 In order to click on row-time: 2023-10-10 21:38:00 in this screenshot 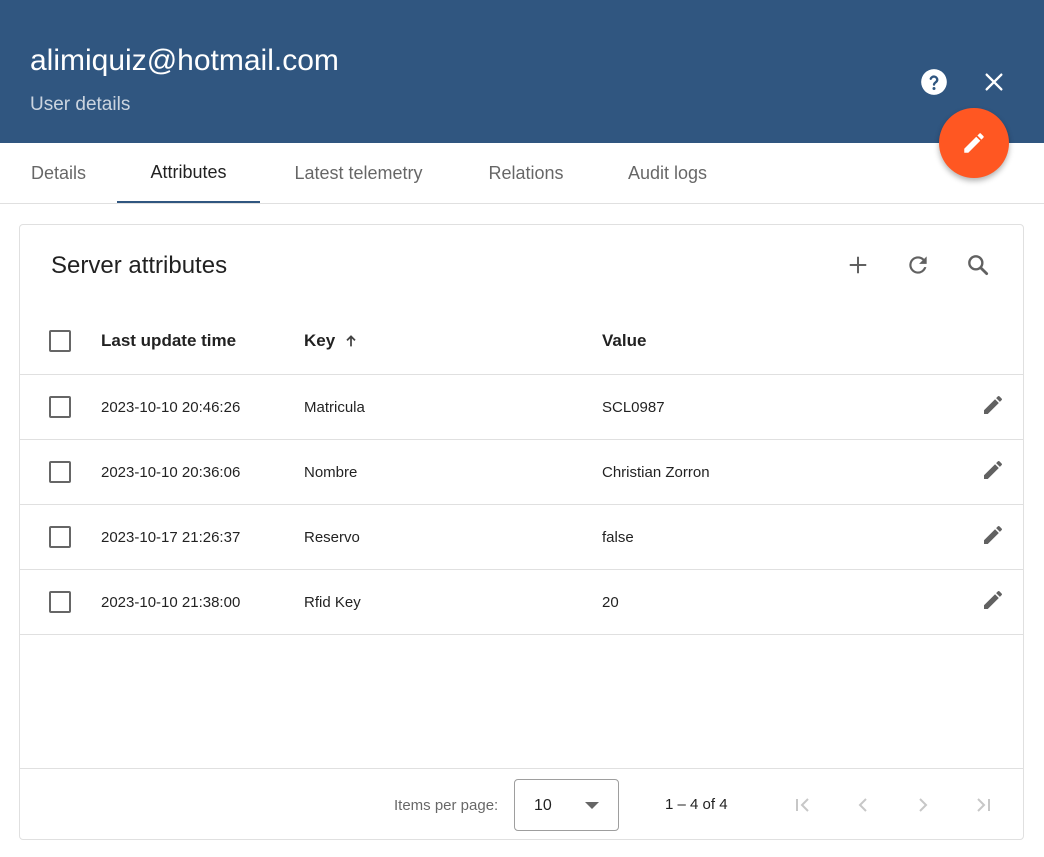, I will do `click(171, 602)`.